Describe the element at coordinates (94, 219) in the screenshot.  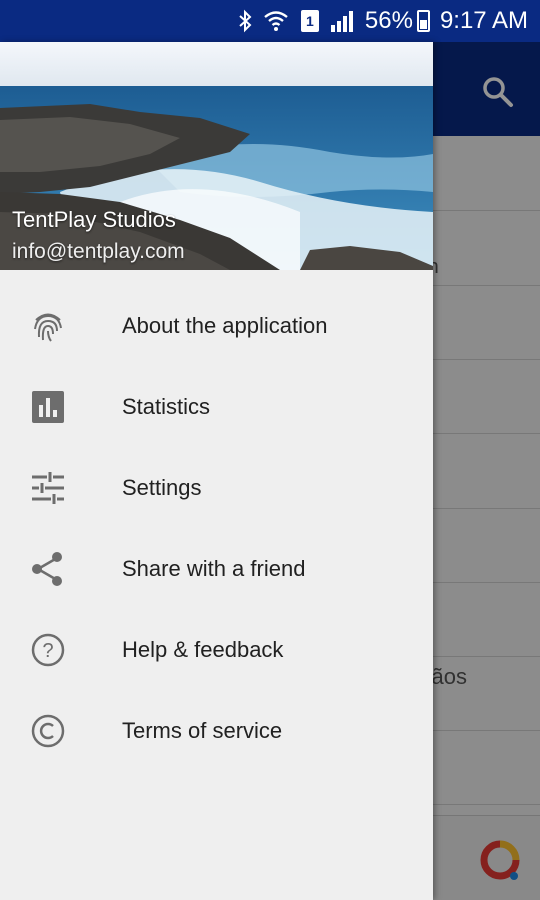
I see `account-name: TentPlay Studios` at that location.